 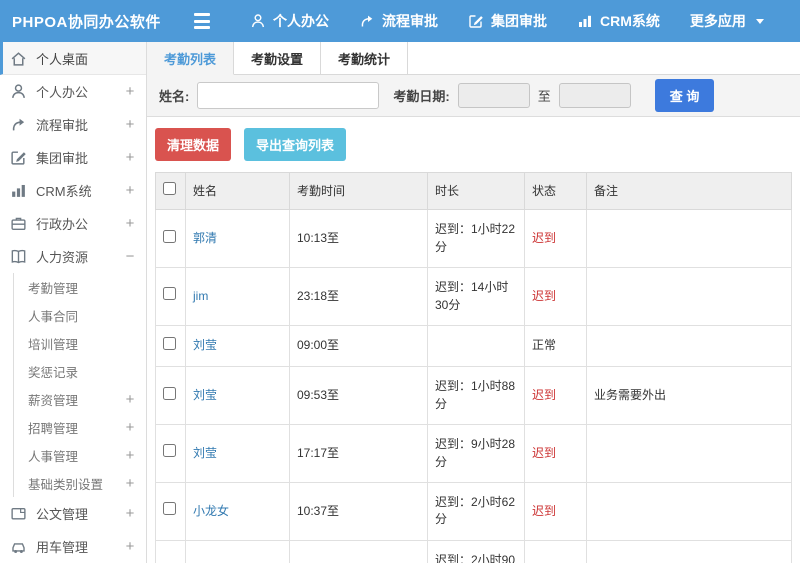 I want to click on duration-cell: 迟到：2小时62分, so click(x=476, y=511).